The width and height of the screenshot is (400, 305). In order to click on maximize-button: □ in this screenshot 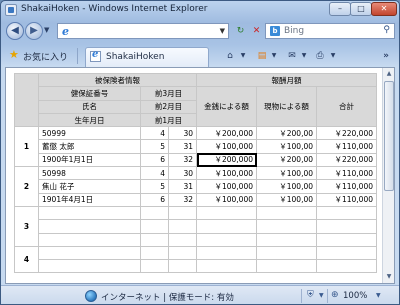, I will do `click(361, 9)`.